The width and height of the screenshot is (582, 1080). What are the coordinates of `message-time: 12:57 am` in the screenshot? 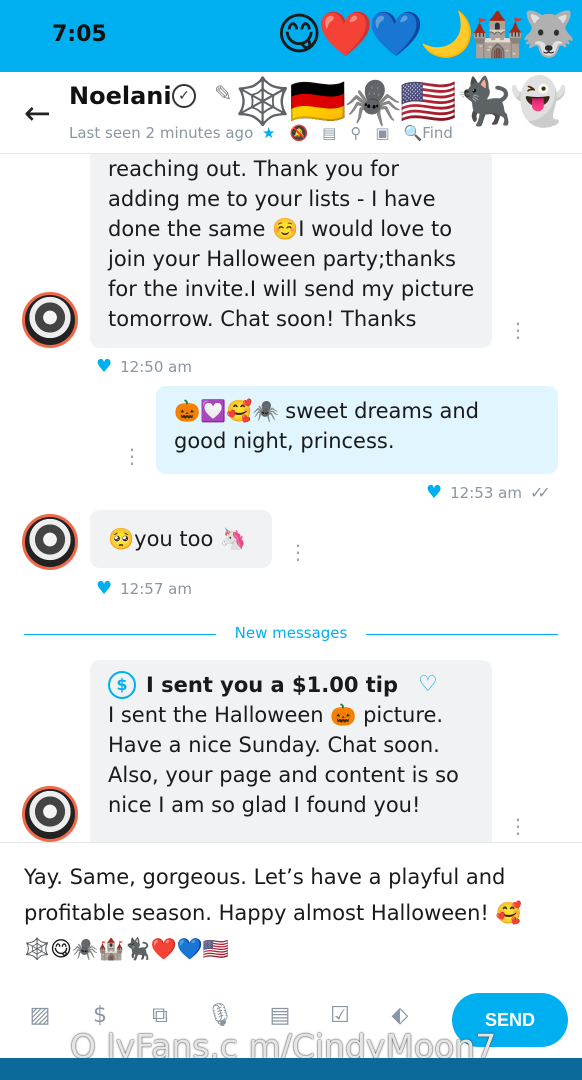 It's located at (156, 588).